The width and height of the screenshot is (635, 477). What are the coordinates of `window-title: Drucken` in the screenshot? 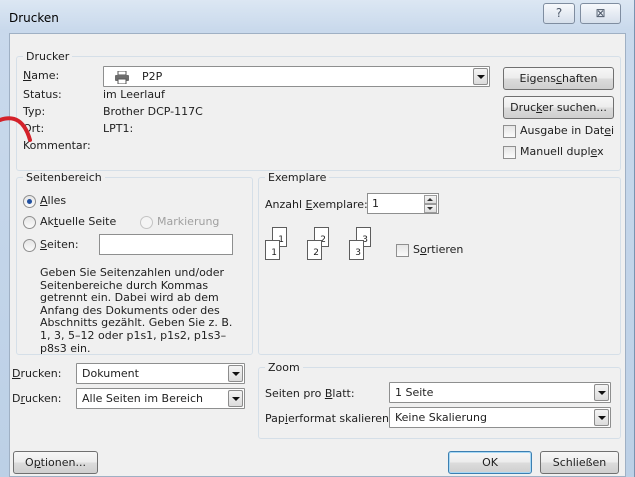 It's located at (34, 18).